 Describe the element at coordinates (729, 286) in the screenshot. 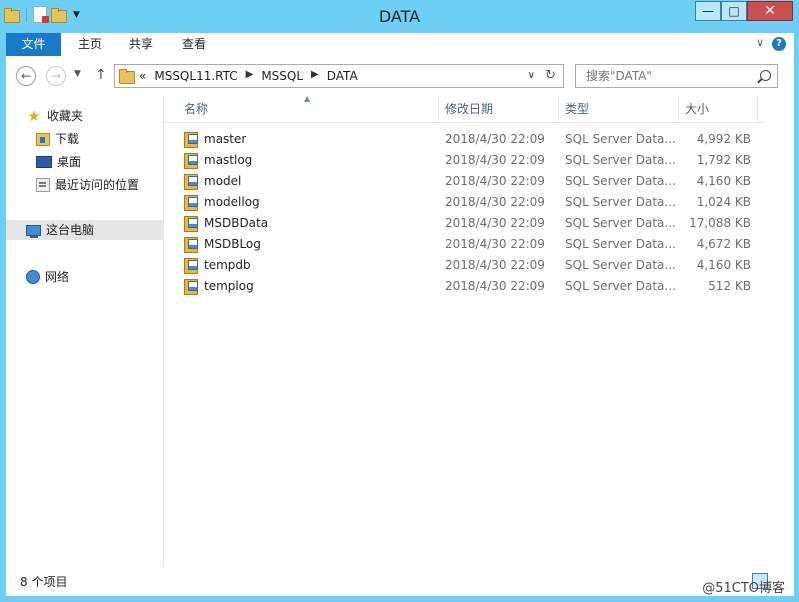

I see `file-size: 512 KB` at that location.